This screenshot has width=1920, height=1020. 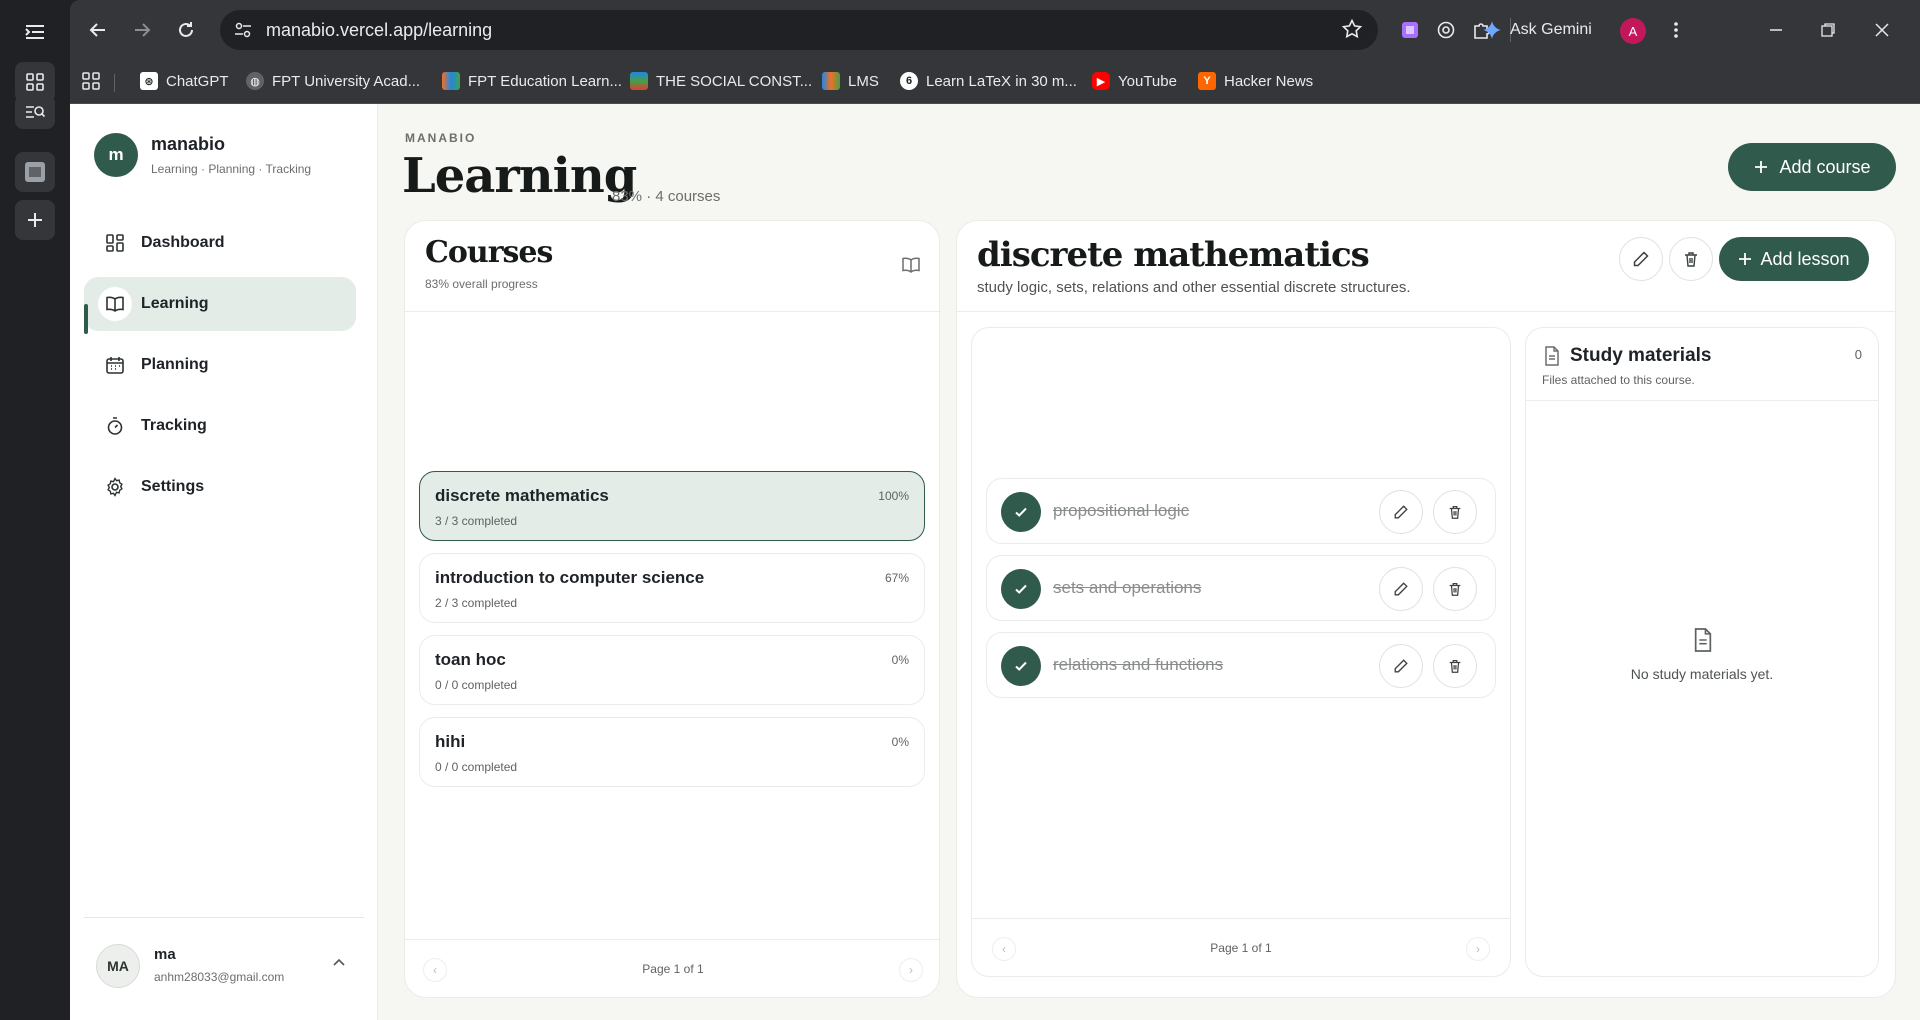 I want to click on bookmark-youtube: ▶ YouTube, so click(x=1134, y=81).